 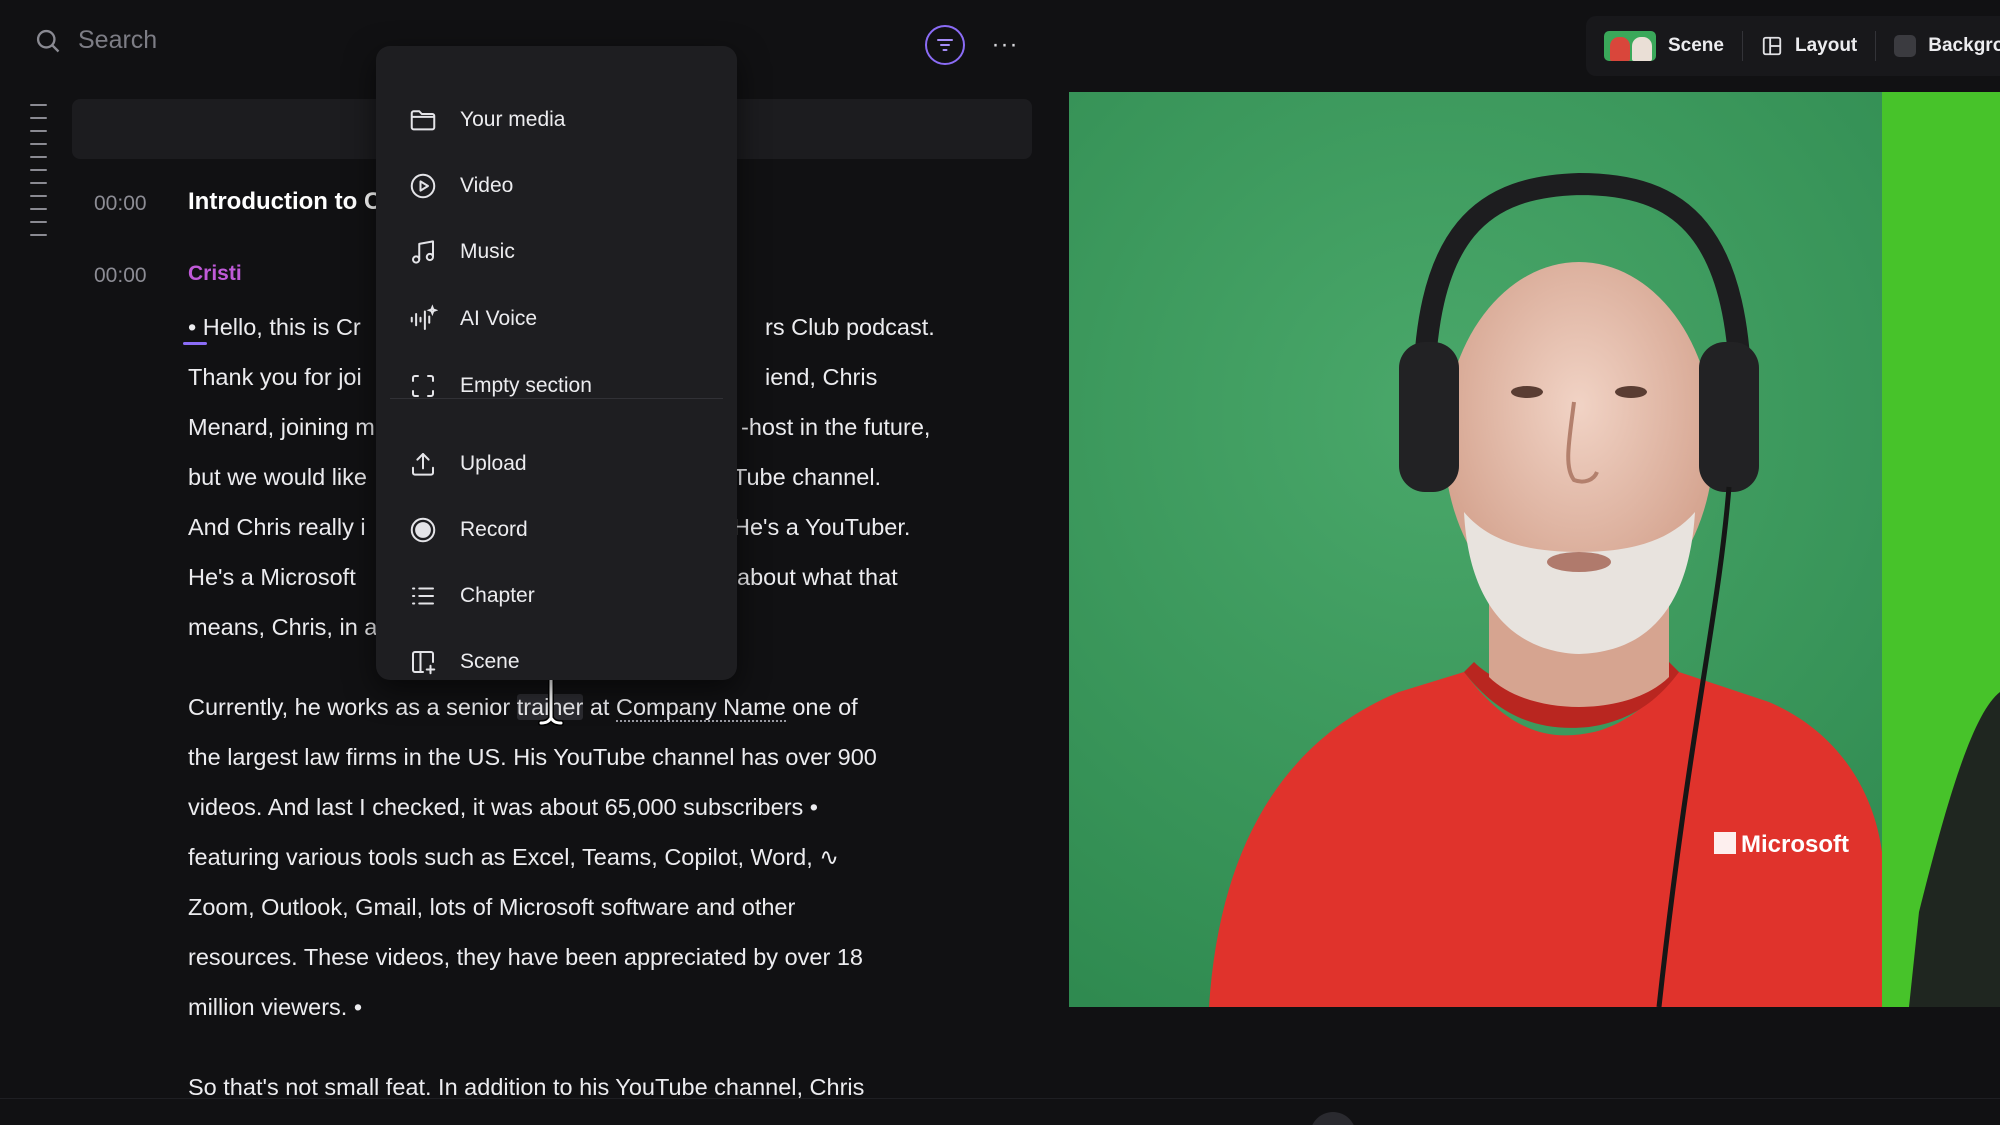 I want to click on menu-item-label: Music, so click(x=487, y=251).